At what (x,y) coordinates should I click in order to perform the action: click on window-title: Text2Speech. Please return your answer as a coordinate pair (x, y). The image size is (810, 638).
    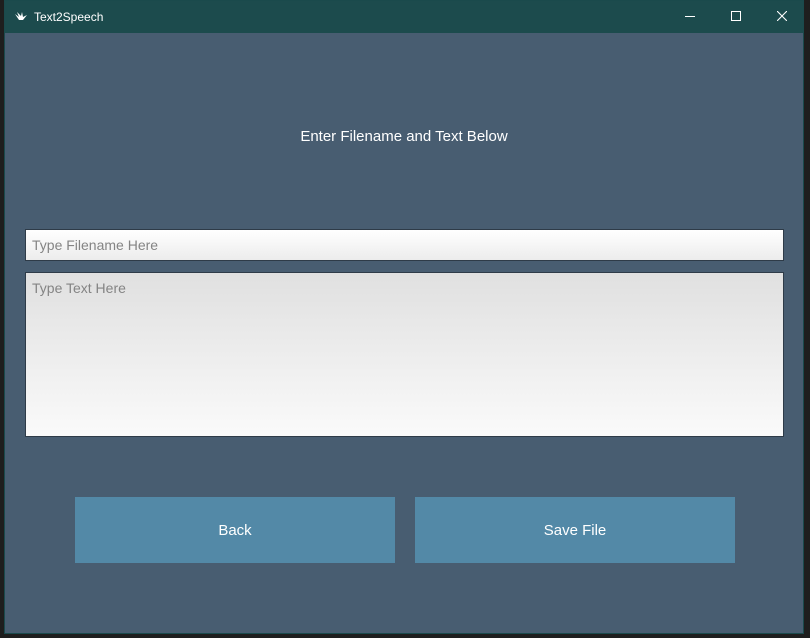
    Looking at the image, I should click on (69, 17).